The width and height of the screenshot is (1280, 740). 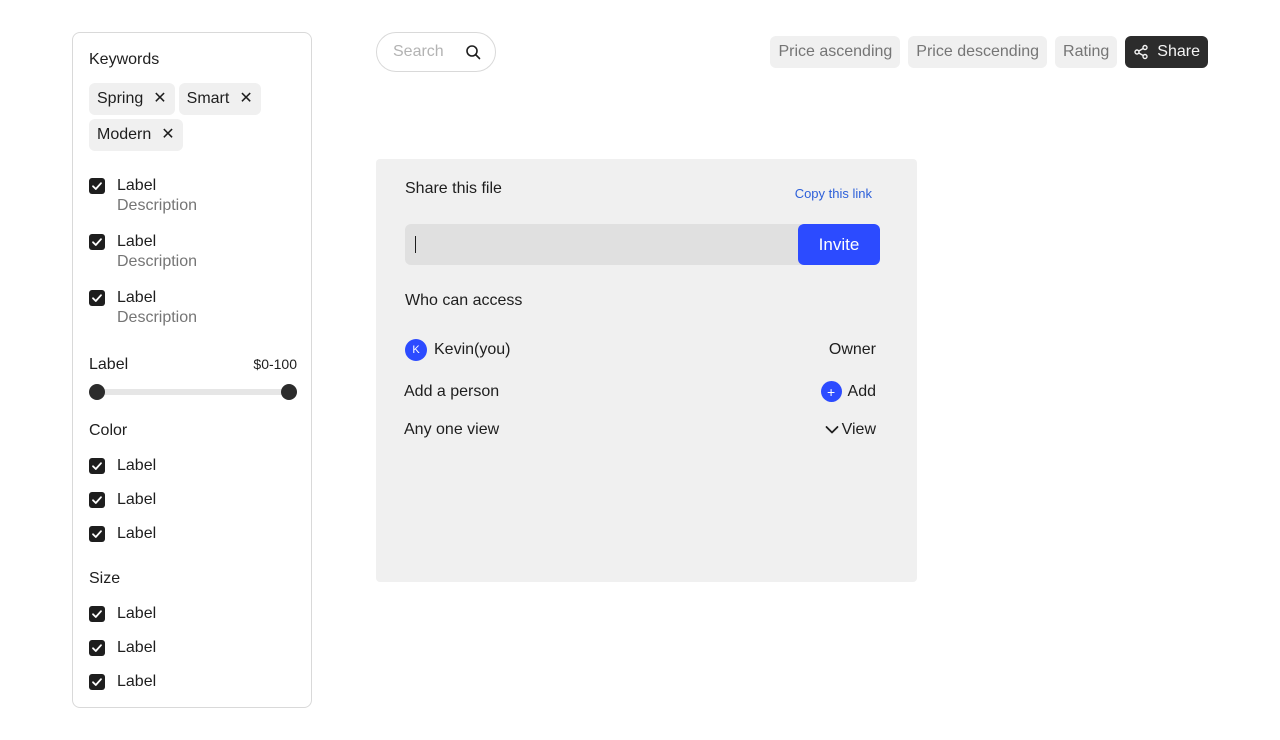 I want to click on keyword-chip-modern: Modern ✕, so click(x=136, y=135).